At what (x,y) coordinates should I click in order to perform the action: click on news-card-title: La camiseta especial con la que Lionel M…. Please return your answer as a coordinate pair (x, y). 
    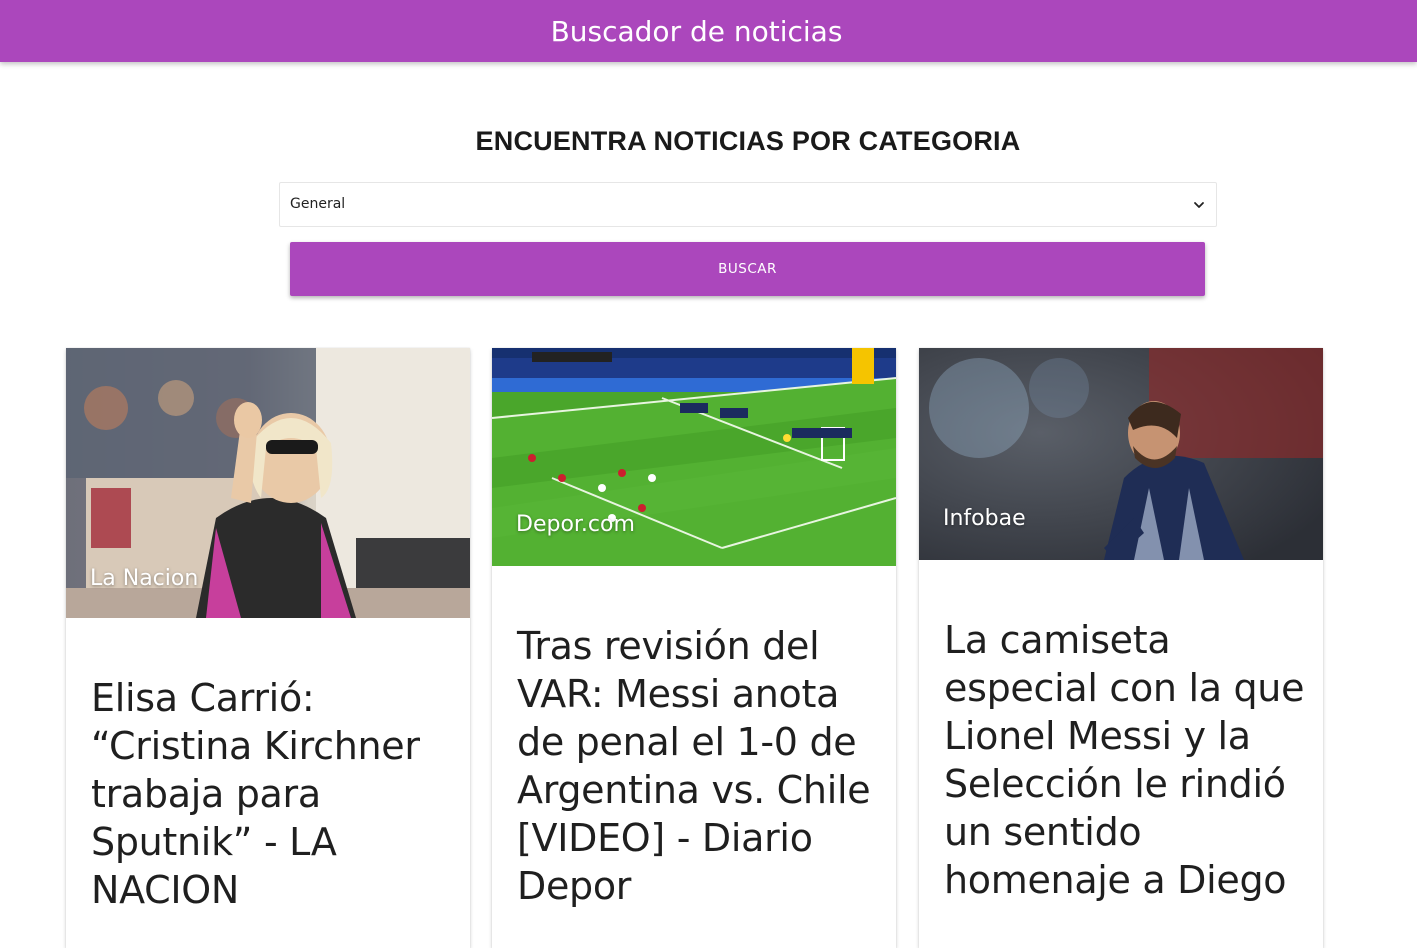
    Looking at the image, I should click on (1129, 760).